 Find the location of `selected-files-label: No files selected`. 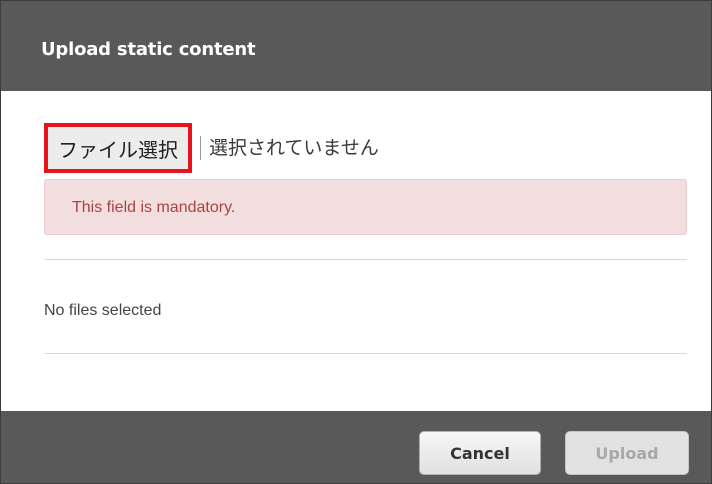

selected-files-label: No files selected is located at coordinates (103, 310).